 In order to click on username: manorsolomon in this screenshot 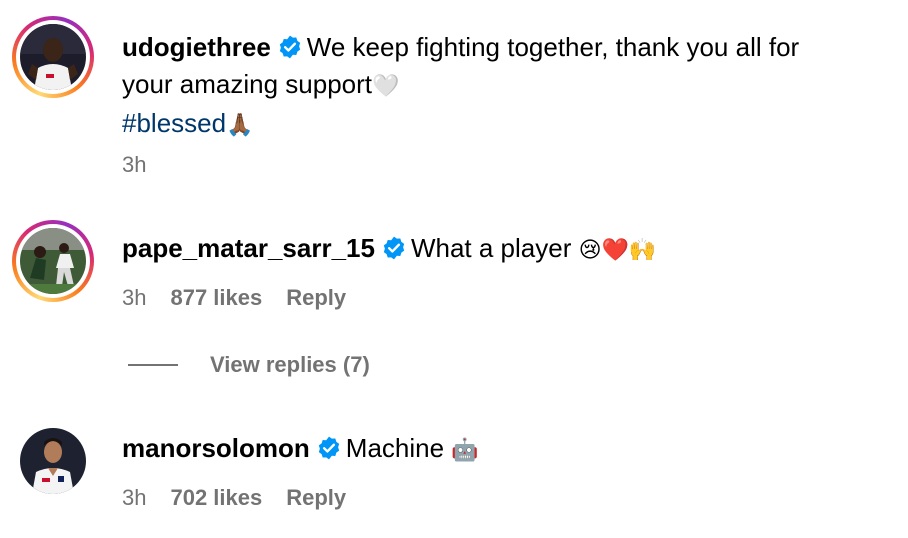, I will do `click(216, 448)`.